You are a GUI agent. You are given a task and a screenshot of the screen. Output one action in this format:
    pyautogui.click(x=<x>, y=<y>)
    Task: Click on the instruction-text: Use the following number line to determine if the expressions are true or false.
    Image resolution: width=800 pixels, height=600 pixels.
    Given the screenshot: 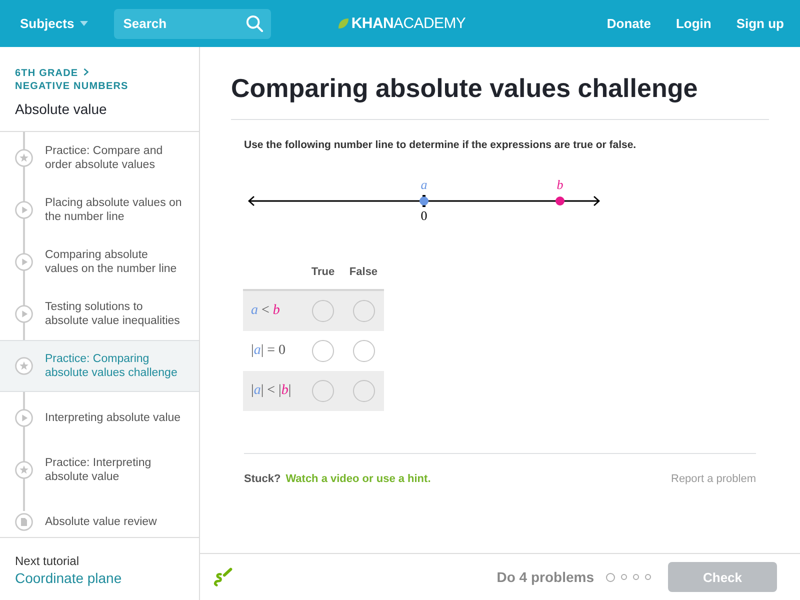 What is the action you would take?
    pyautogui.click(x=441, y=145)
    